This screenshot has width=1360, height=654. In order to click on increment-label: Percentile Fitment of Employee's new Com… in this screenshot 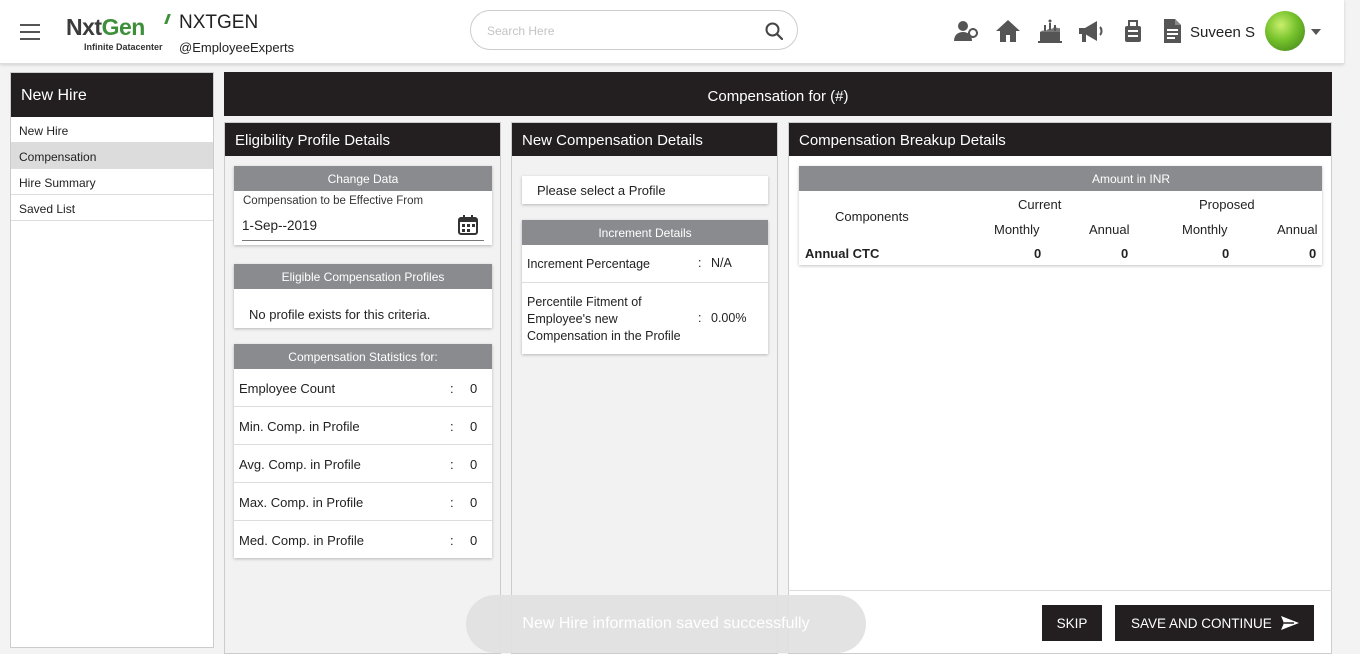, I will do `click(604, 319)`.